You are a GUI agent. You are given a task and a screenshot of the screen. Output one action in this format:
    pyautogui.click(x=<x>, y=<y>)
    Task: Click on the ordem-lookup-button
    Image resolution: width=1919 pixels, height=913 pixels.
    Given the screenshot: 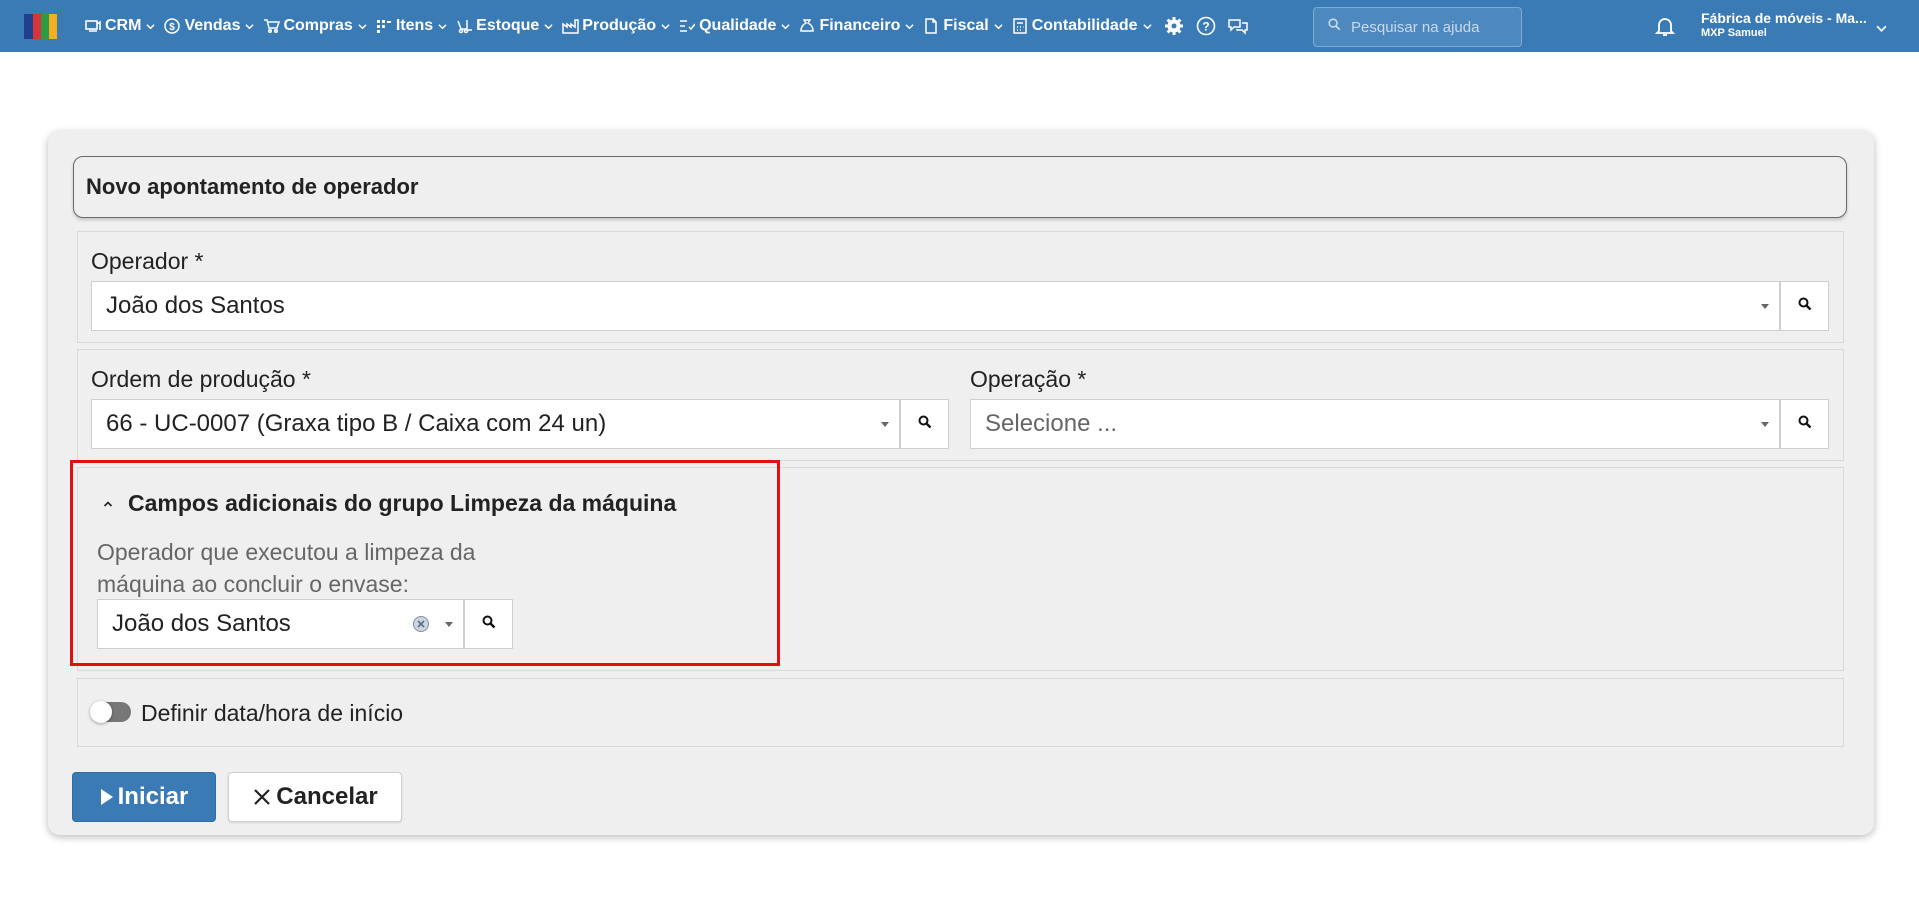 What is the action you would take?
    pyautogui.click(x=924, y=424)
    